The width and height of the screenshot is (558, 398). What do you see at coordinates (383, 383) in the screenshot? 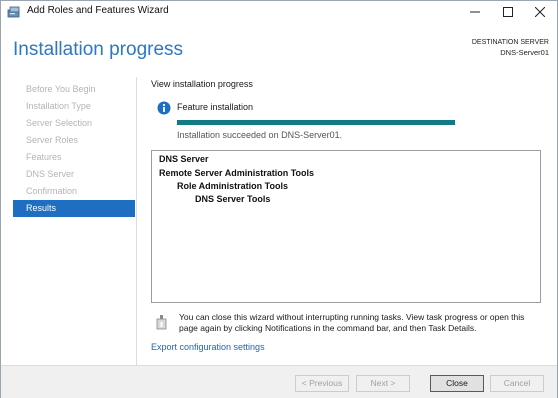
I see `next-button: Next >` at bounding box center [383, 383].